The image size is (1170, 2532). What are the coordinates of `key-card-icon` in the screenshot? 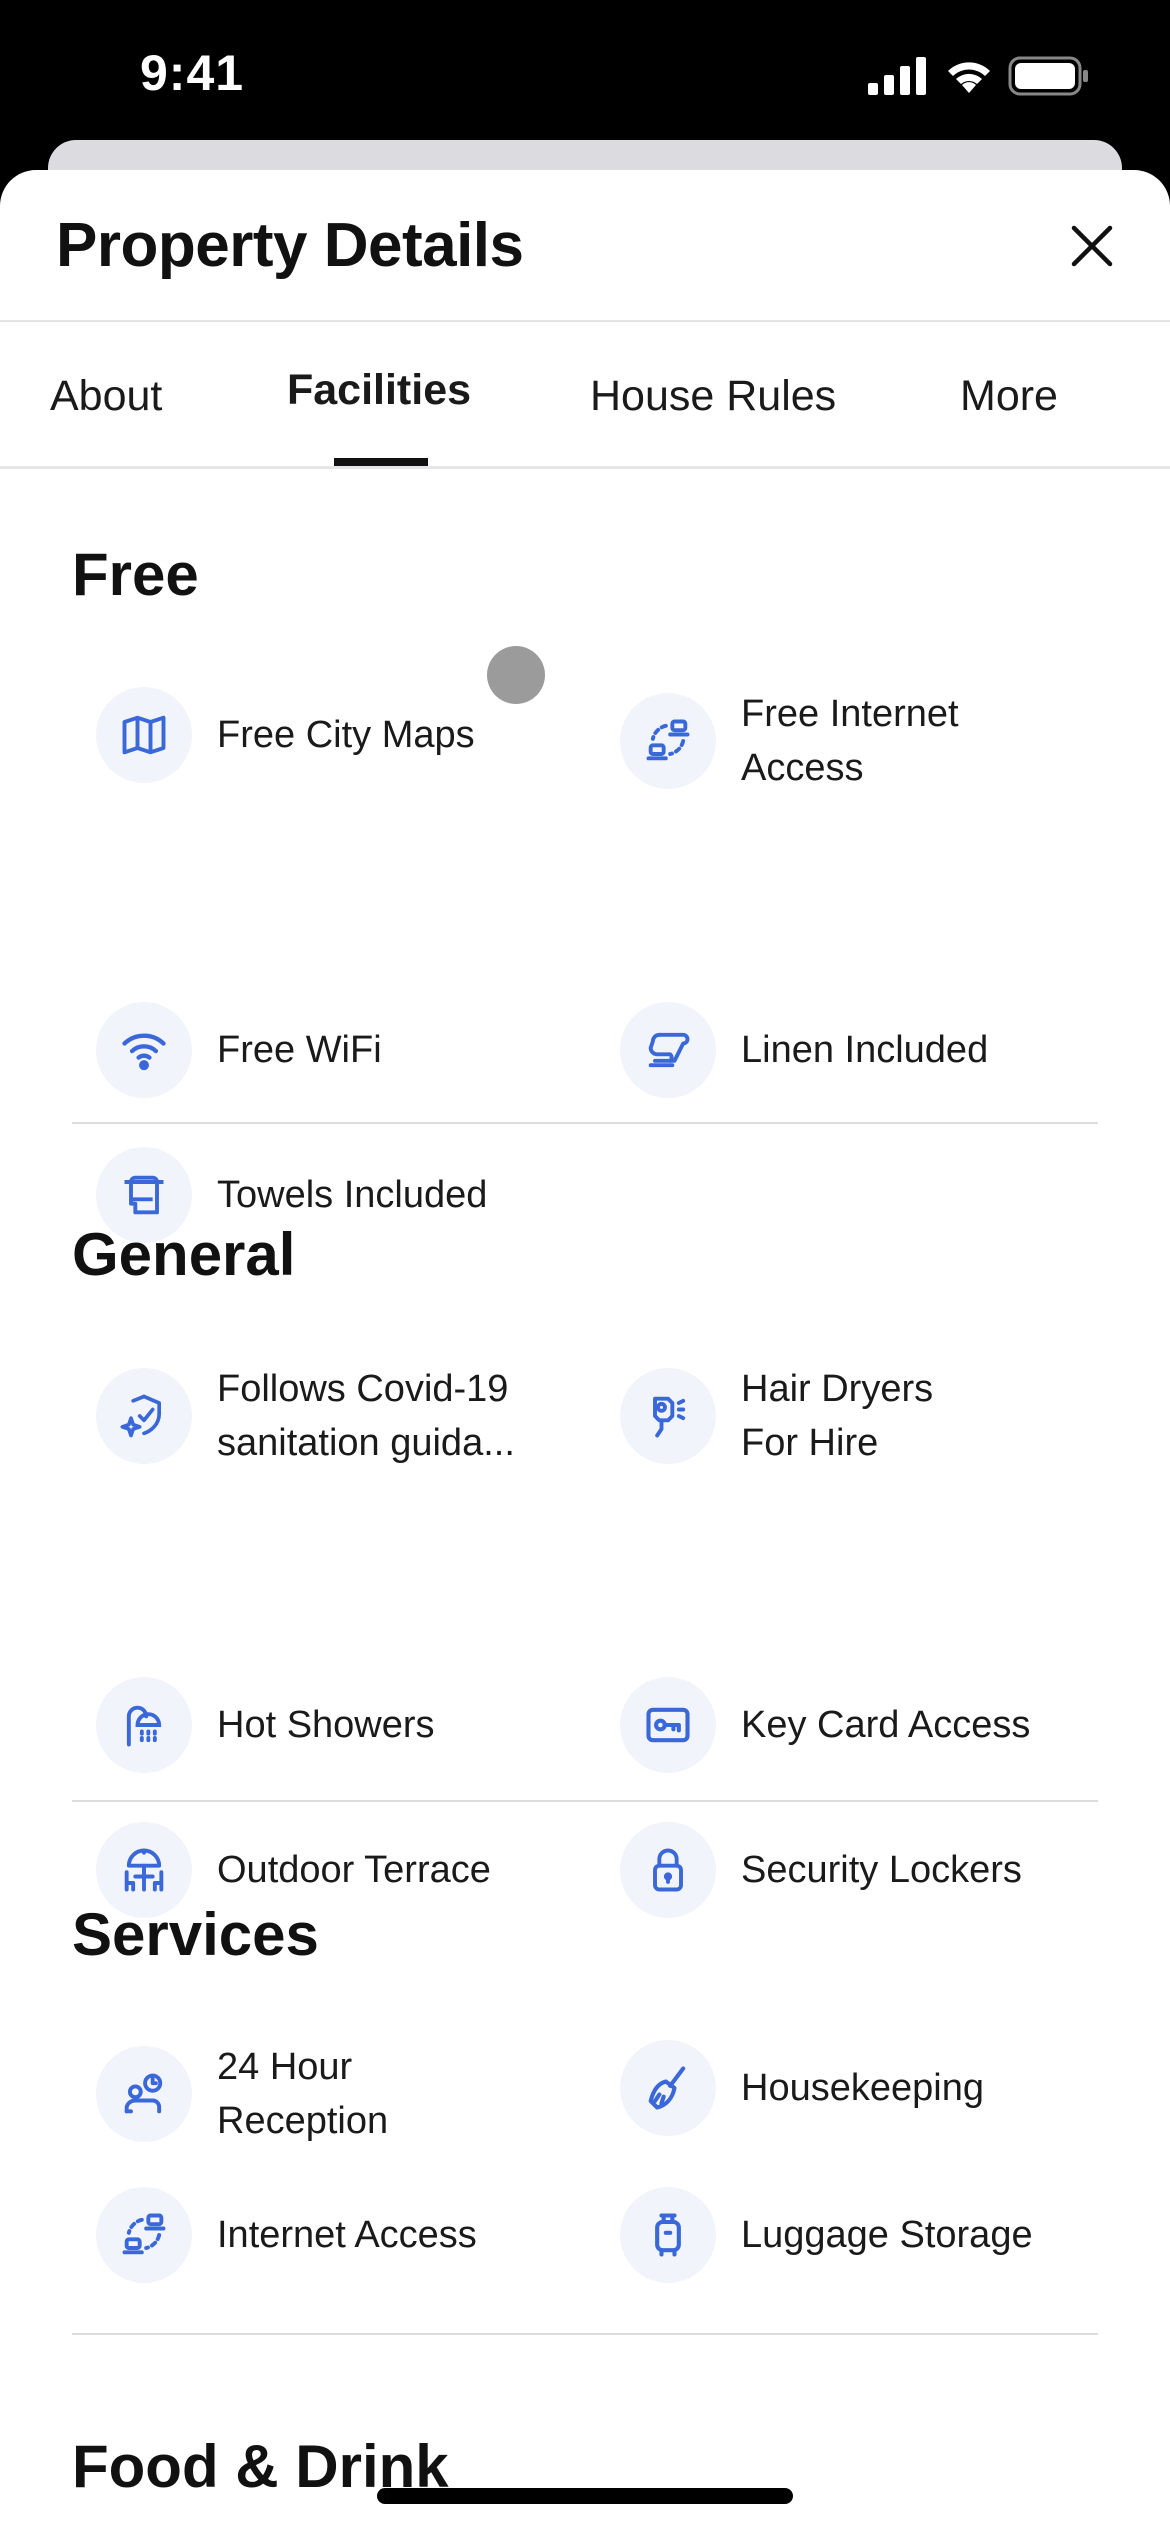 It's located at (668, 1725).